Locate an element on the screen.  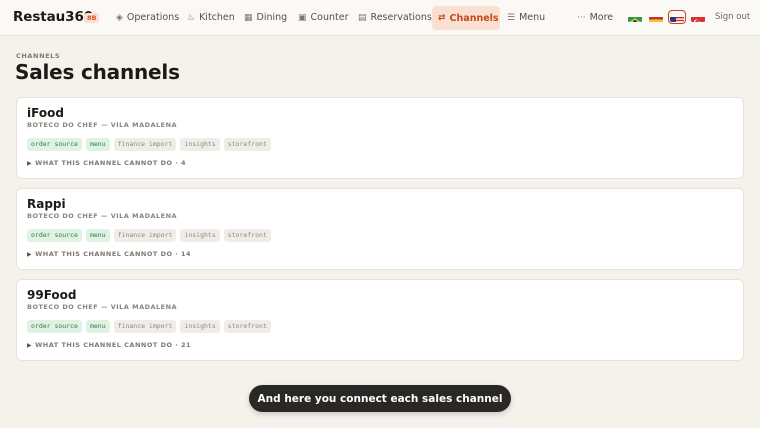
nav-item-label: Reservations is located at coordinates (401, 17).